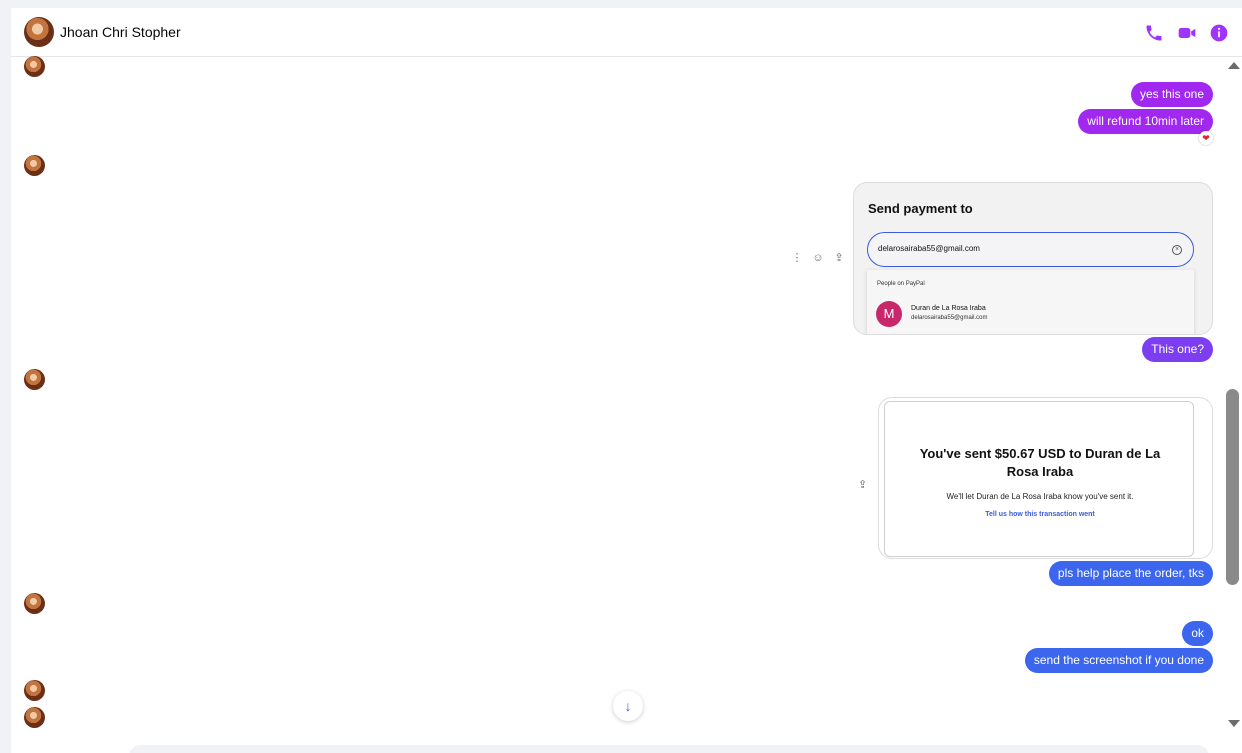  Describe the element at coordinates (1171, 94) in the screenshot. I see `message-bubble: yes this one` at that location.